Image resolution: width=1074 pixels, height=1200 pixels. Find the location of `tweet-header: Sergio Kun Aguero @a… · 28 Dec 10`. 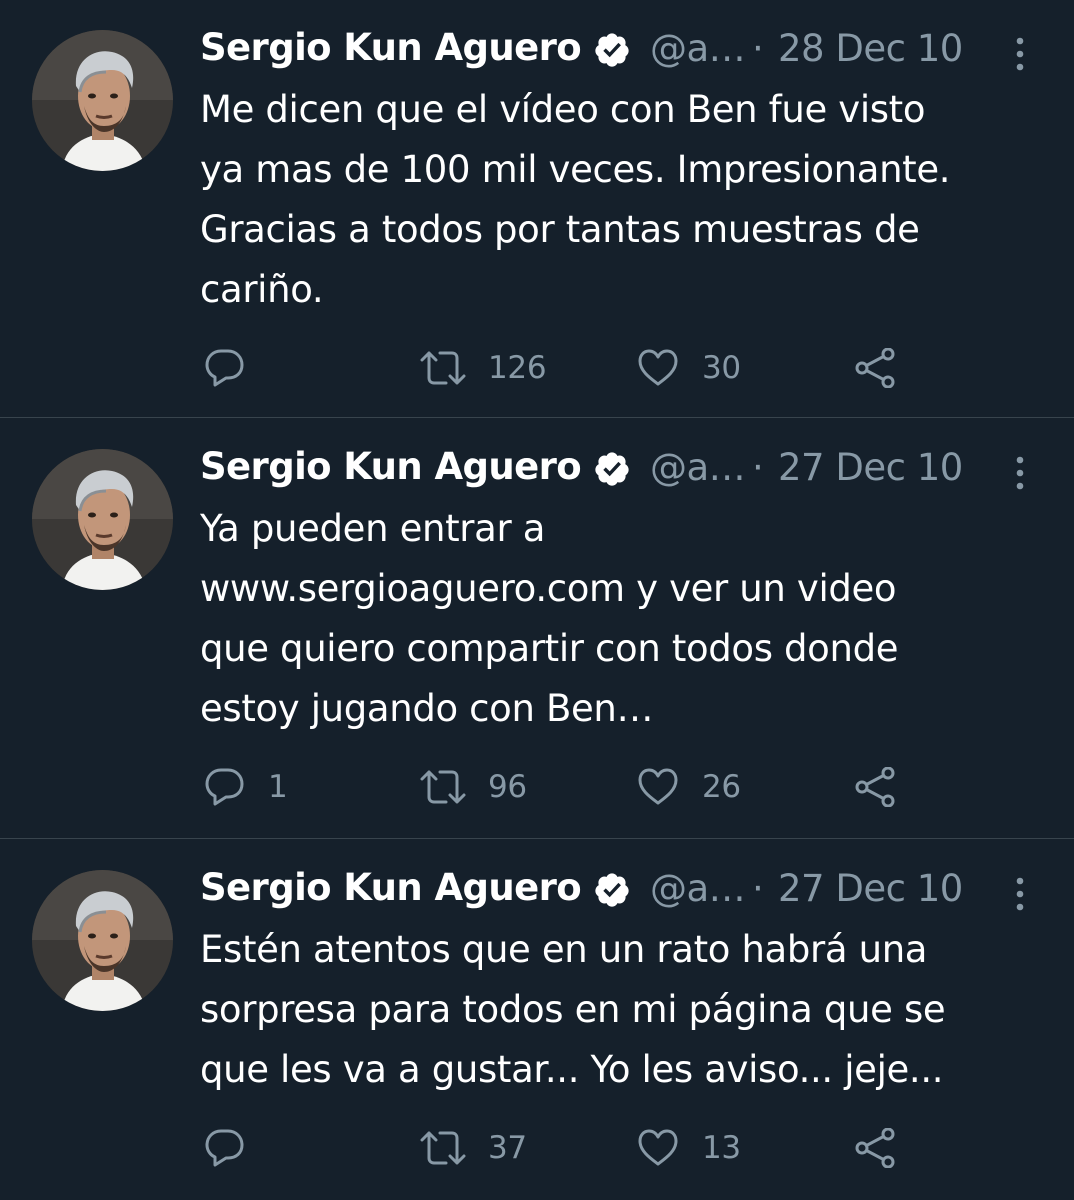

tweet-header: Sergio Kun Aguero @a… · 28 Dec 10 is located at coordinates (615, 50).